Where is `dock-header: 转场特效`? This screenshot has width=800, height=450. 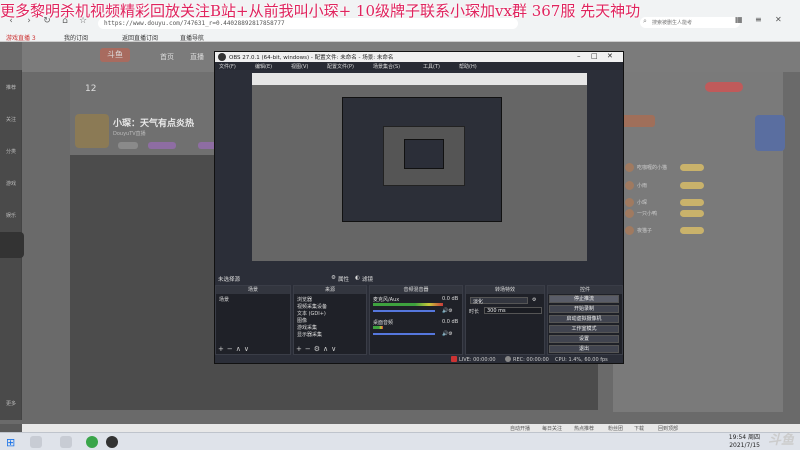
dock-header: 转场特效 is located at coordinates (505, 290).